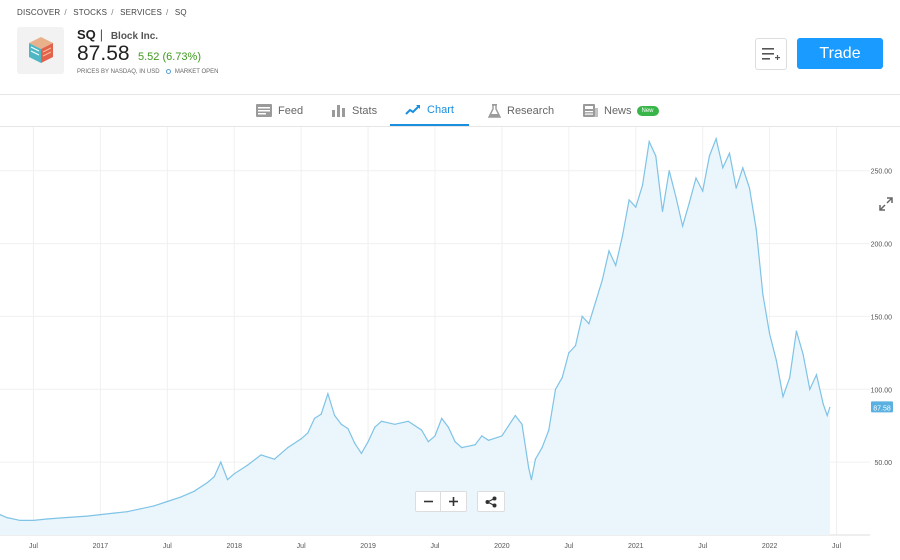 The width and height of the screenshot is (900, 560). What do you see at coordinates (531, 110) in the screenshot?
I see `tab-label: Research` at bounding box center [531, 110].